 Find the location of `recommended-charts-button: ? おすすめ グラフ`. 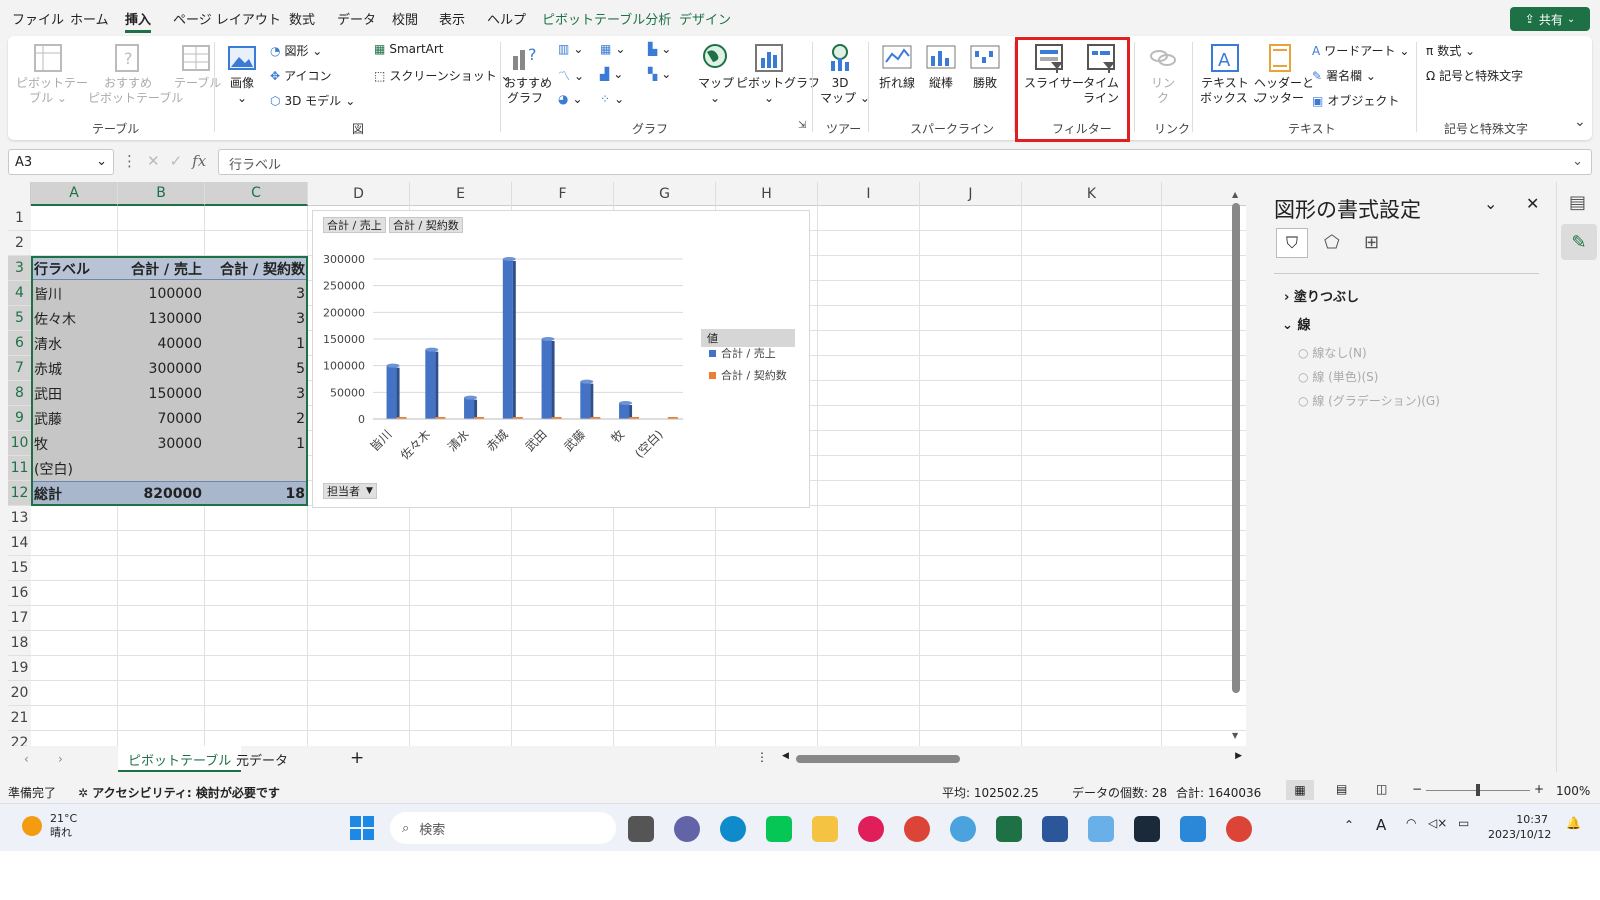

recommended-charts-button: ? おすすめ グラフ is located at coordinates (528, 74).